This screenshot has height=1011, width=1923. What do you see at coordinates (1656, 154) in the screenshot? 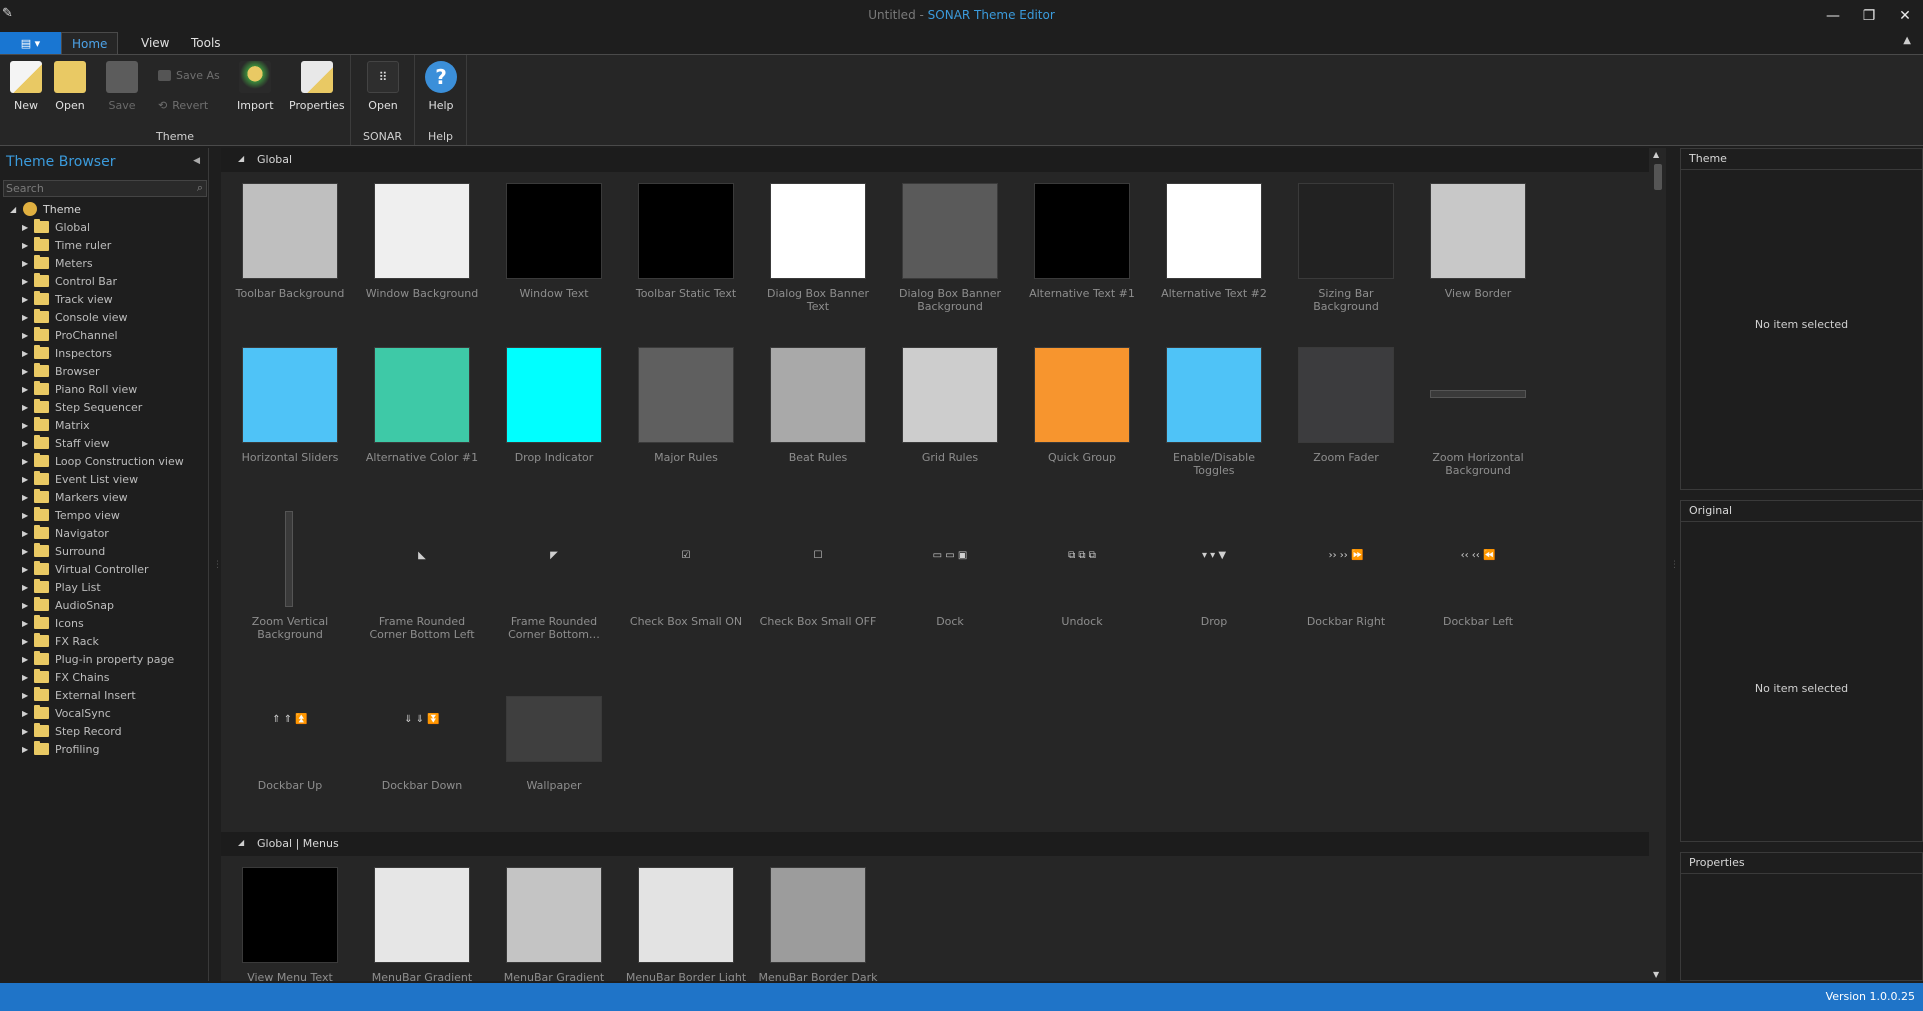
I see `scroll-up-icon: ▲` at bounding box center [1656, 154].